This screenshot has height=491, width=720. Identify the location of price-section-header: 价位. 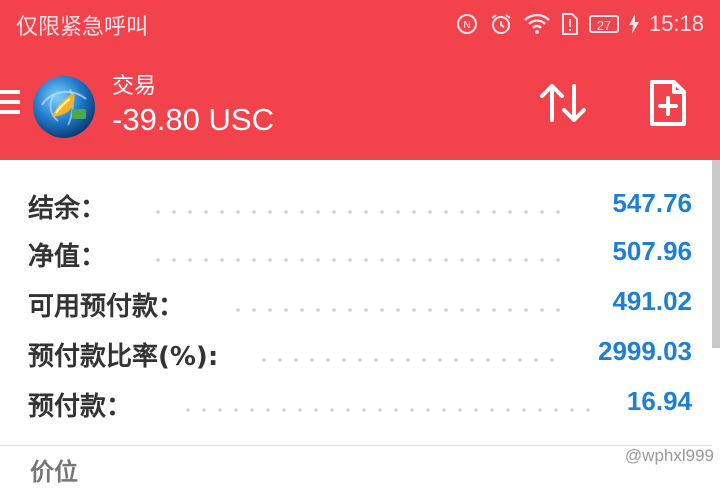
(54, 472).